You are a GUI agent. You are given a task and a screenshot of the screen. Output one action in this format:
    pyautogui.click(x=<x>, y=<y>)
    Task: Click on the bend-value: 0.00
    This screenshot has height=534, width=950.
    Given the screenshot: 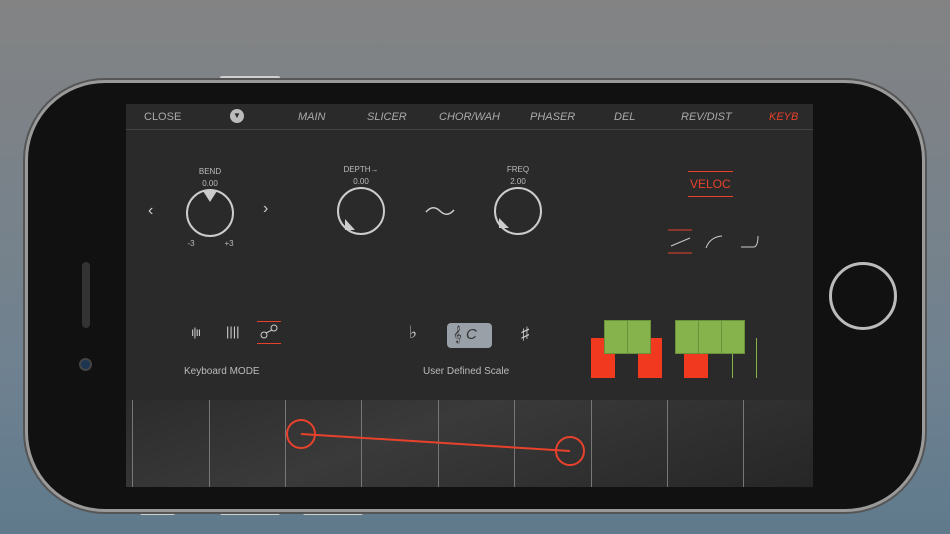 What is the action you would take?
    pyautogui.click(x=210, y=183)
    